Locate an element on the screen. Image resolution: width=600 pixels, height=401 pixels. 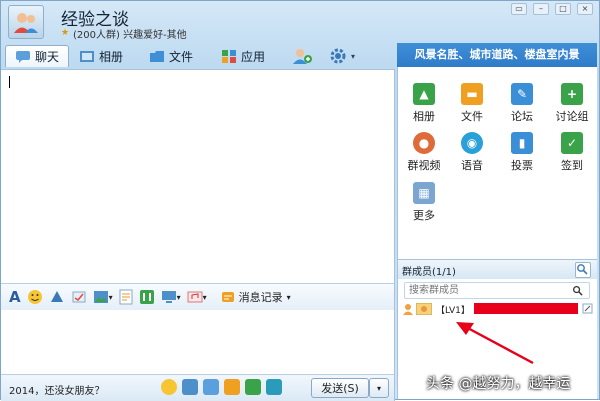
tab-chat: 聊天 is located at coordinates (37, 56).